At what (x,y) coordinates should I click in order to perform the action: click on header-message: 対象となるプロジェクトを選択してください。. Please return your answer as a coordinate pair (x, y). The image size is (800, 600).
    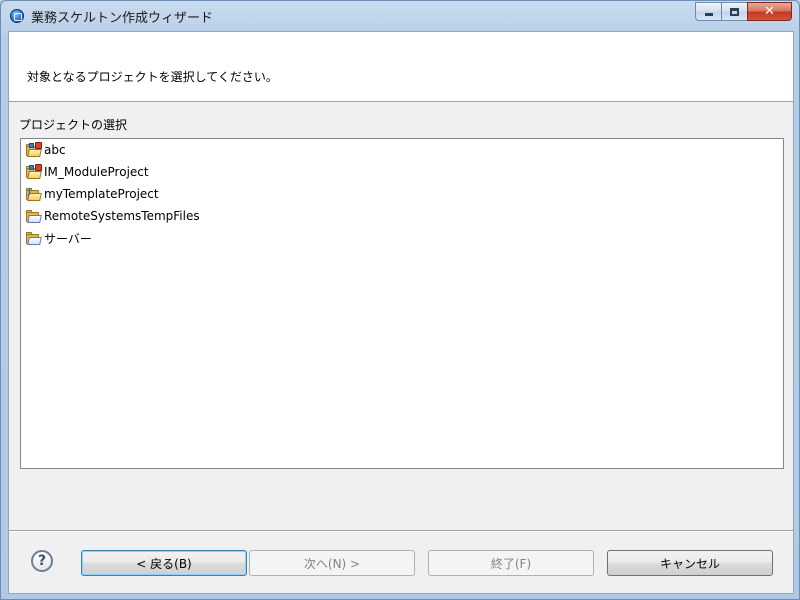
    Looking at the image, I should click on (152, 77).